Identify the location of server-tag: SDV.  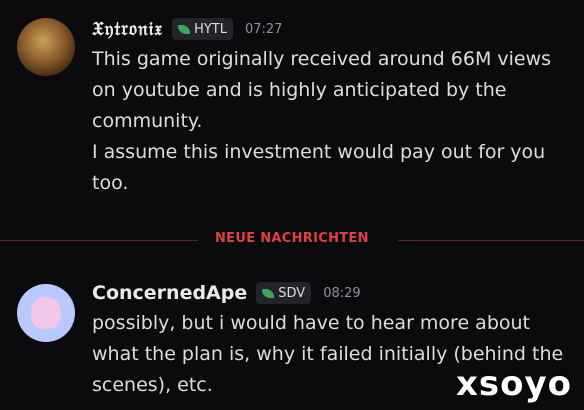
(284, 293).